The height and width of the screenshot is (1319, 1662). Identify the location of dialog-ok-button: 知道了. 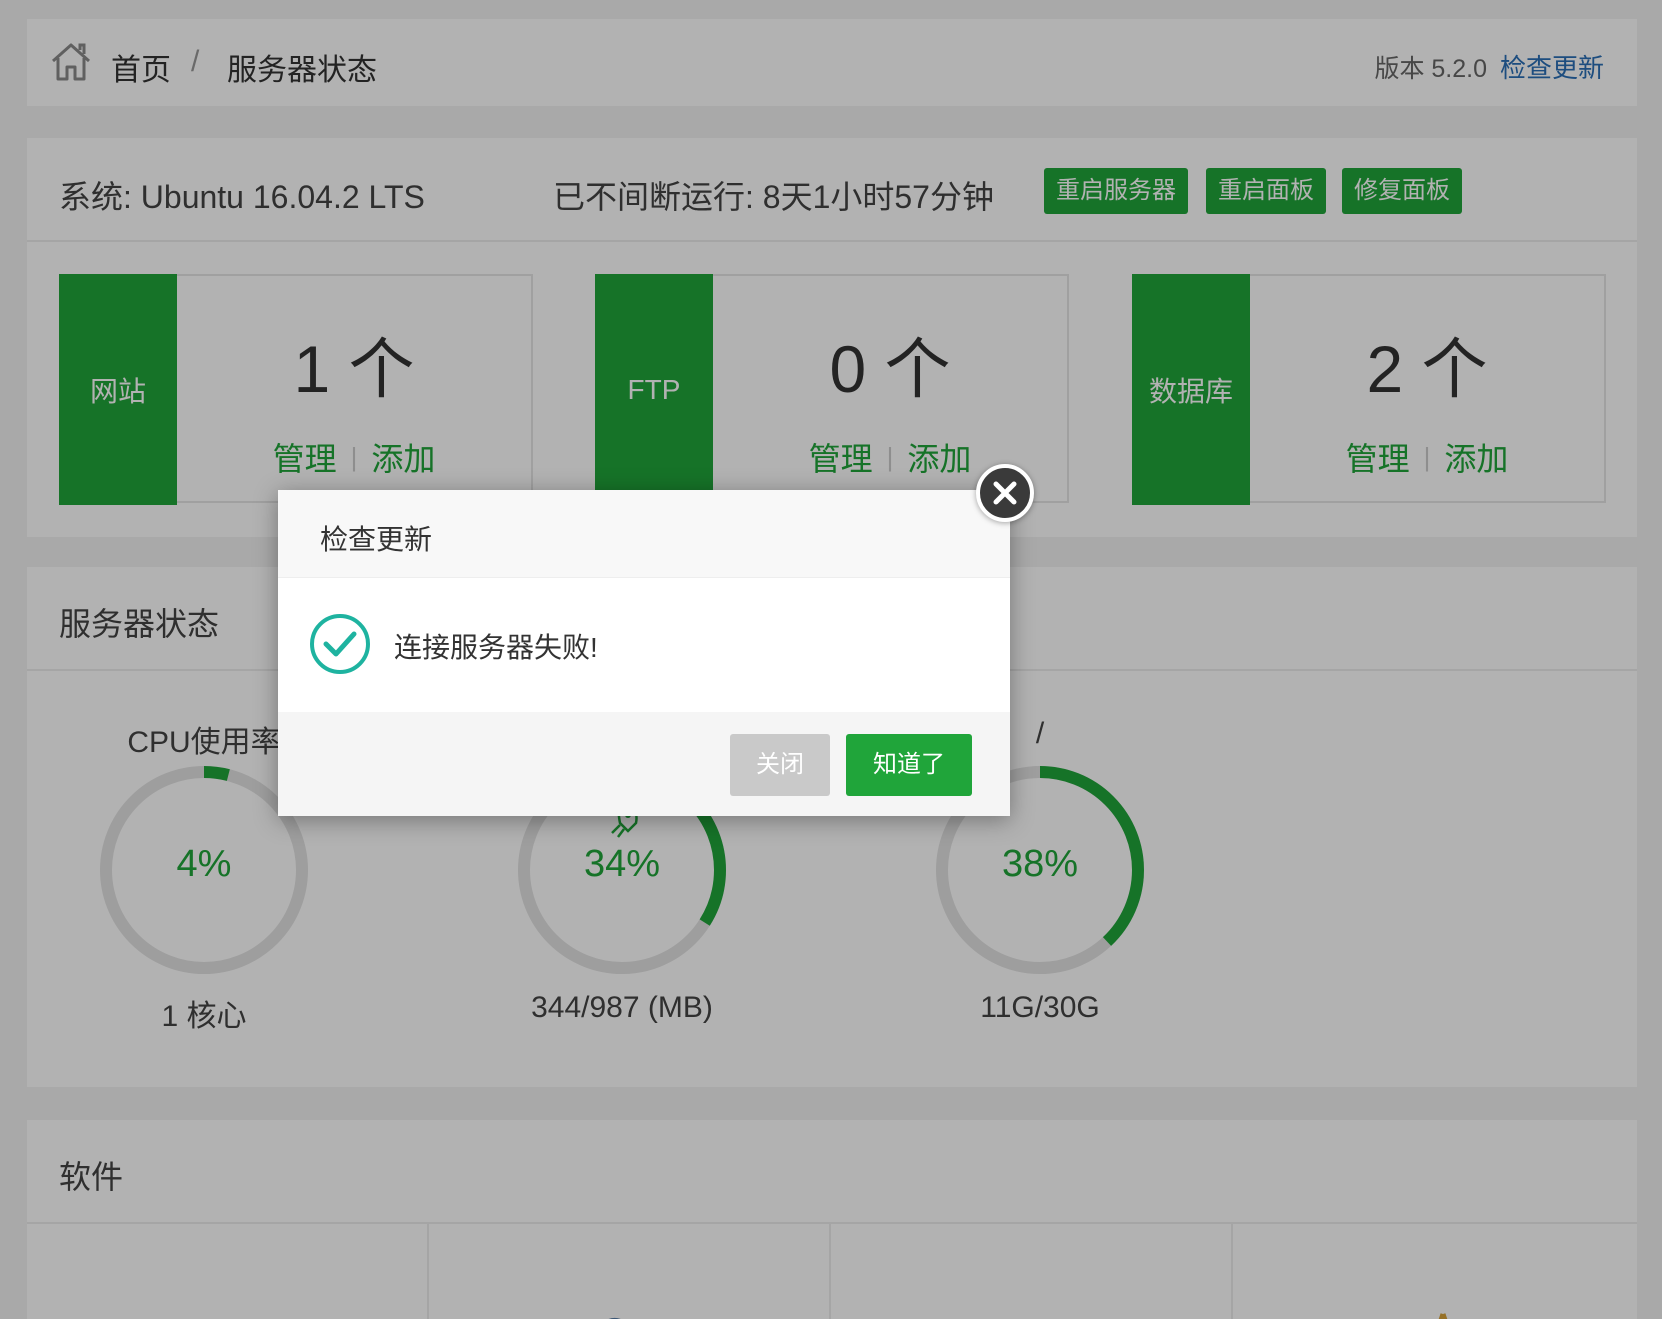
(909, 765).